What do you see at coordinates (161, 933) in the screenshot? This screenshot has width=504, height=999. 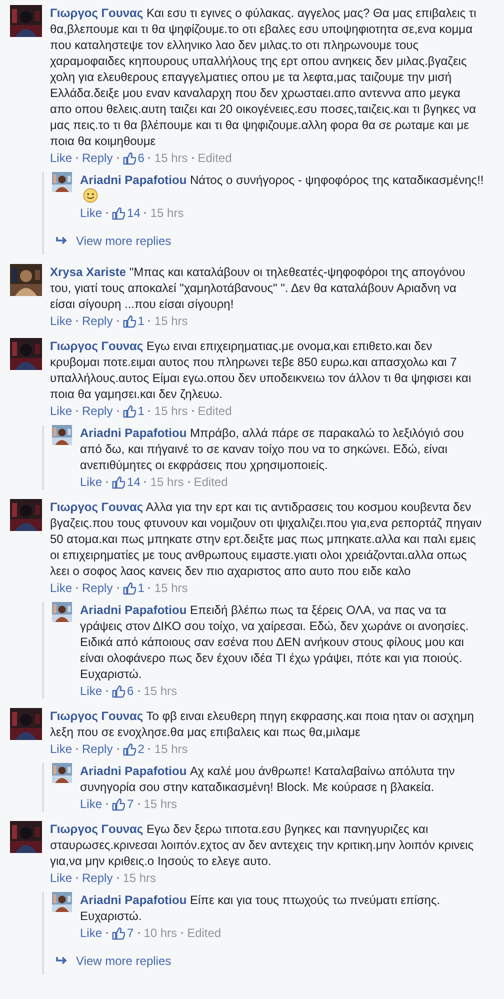 I see `timestamp: 10 hrs` at bounding box center [161, 933].